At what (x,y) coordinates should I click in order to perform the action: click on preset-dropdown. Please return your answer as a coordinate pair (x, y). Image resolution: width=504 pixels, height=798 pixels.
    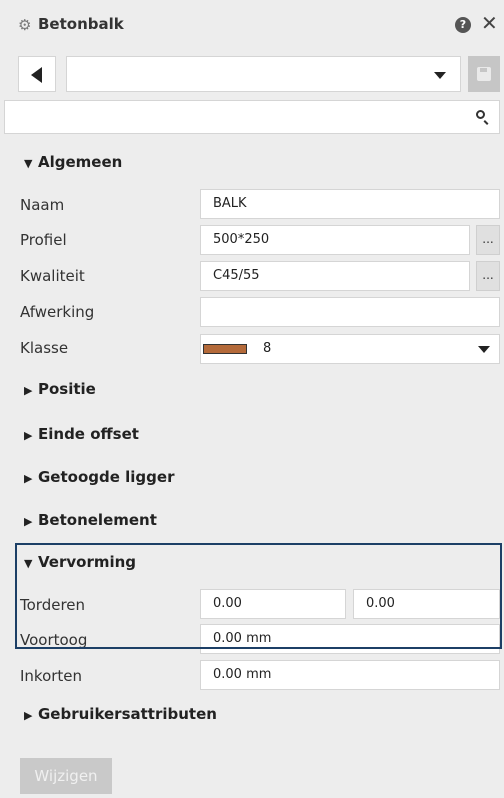
    Looking at the image, I should click on (263, 74).